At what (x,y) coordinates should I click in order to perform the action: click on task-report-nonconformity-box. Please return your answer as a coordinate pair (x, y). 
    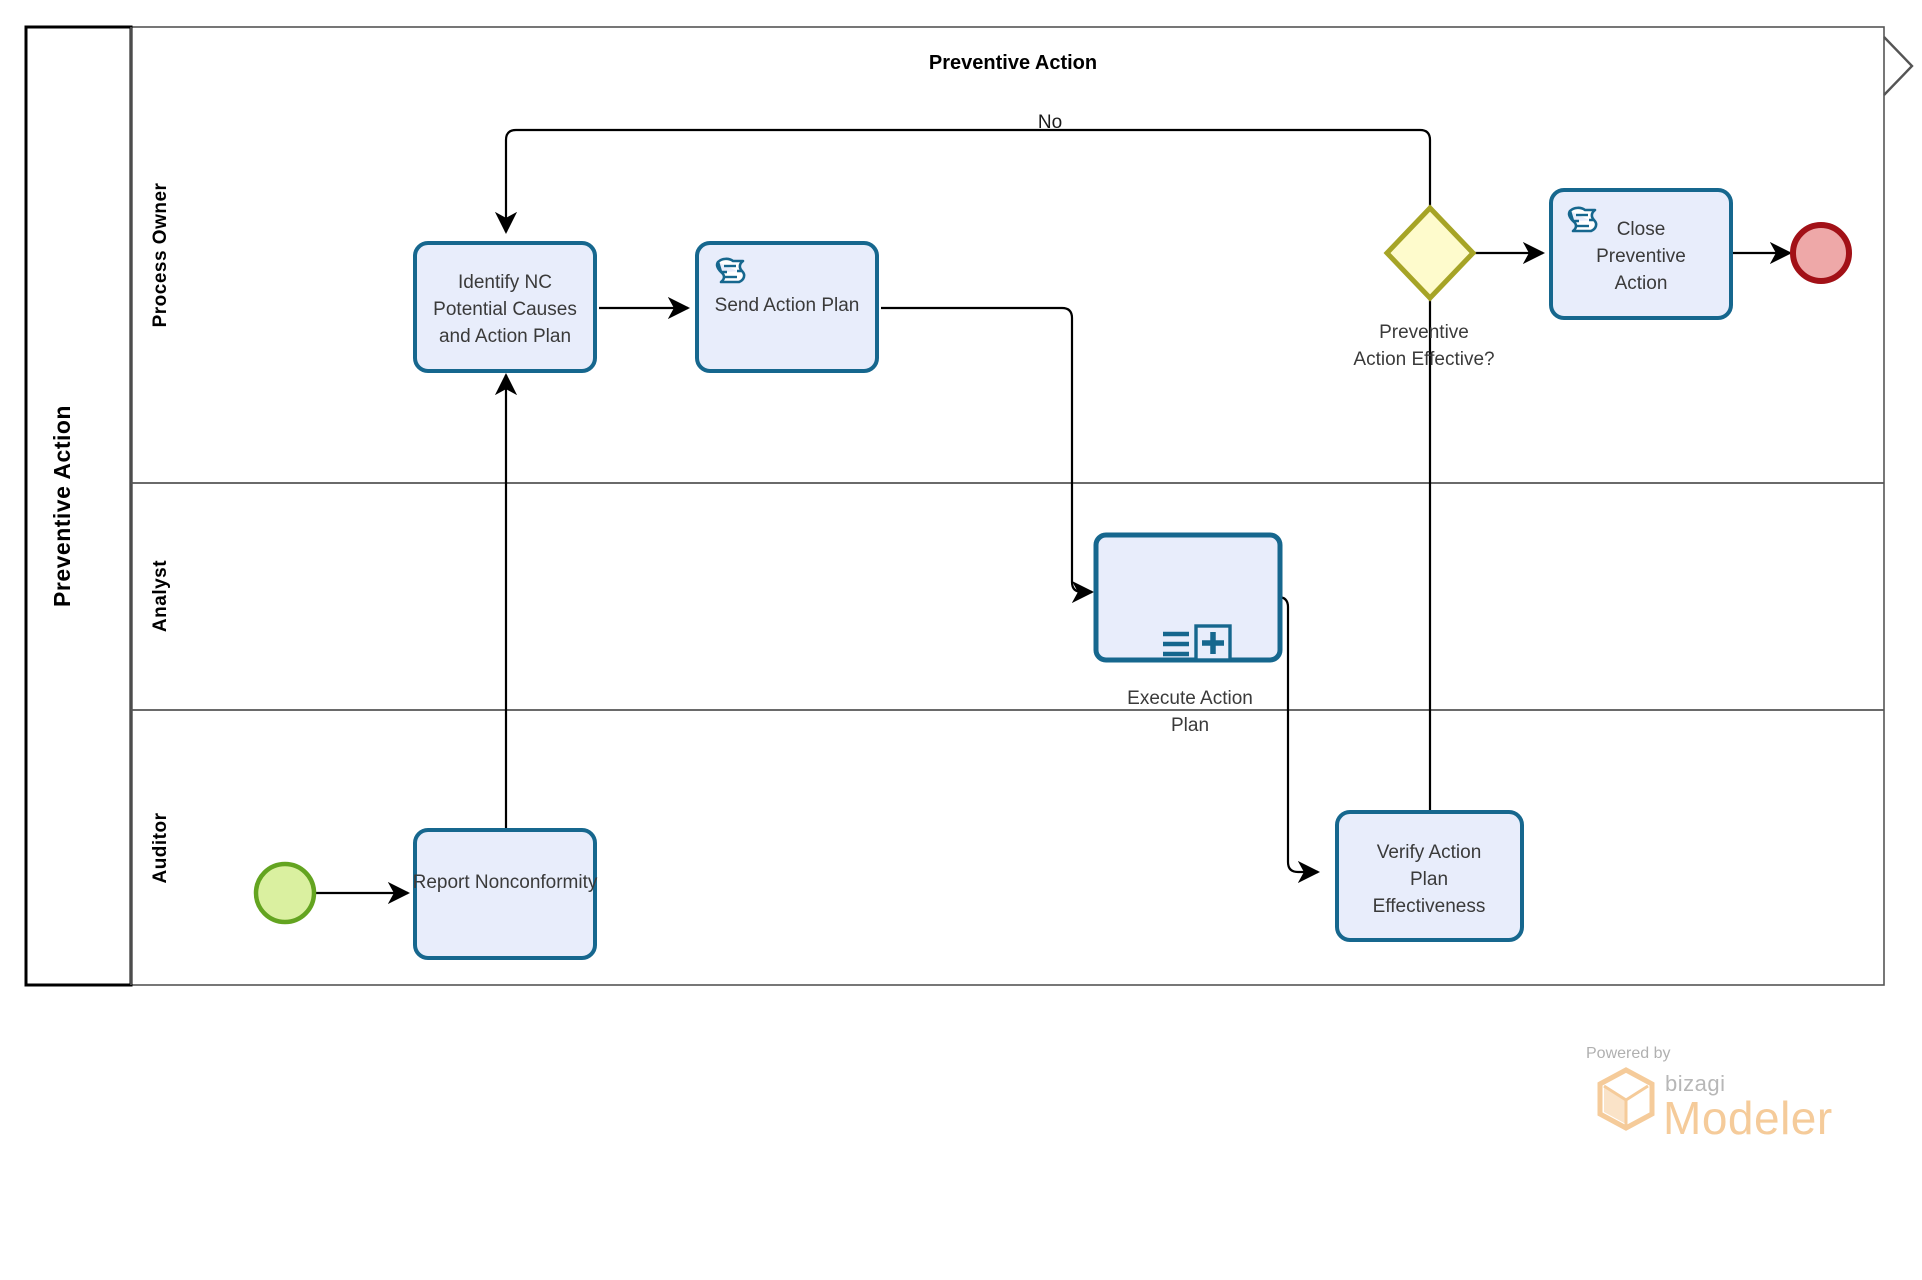
    Looking at the image, I should click on (505, 894).